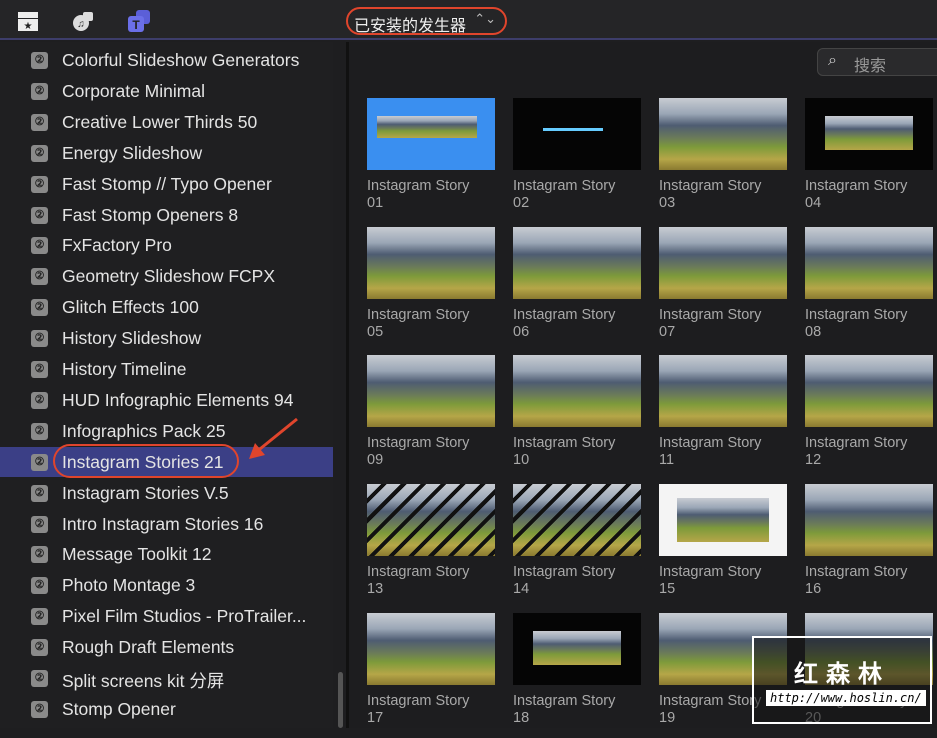 Image resolution: width=937 pixels, height=738 pixels. I want to click on generator-thumbnail: Instagram Story 05, so click(437, 289).